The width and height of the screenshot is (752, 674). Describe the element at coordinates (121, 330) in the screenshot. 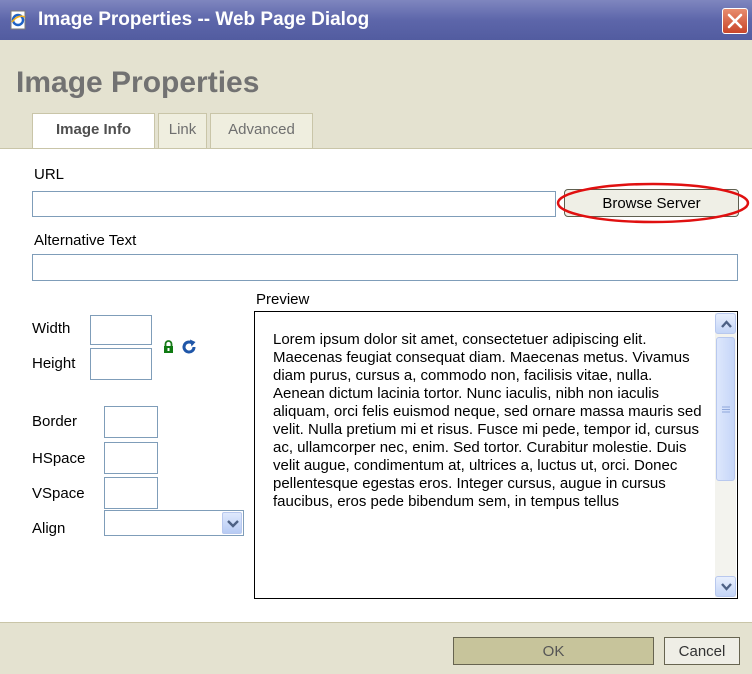

I see `width-input` at that location.